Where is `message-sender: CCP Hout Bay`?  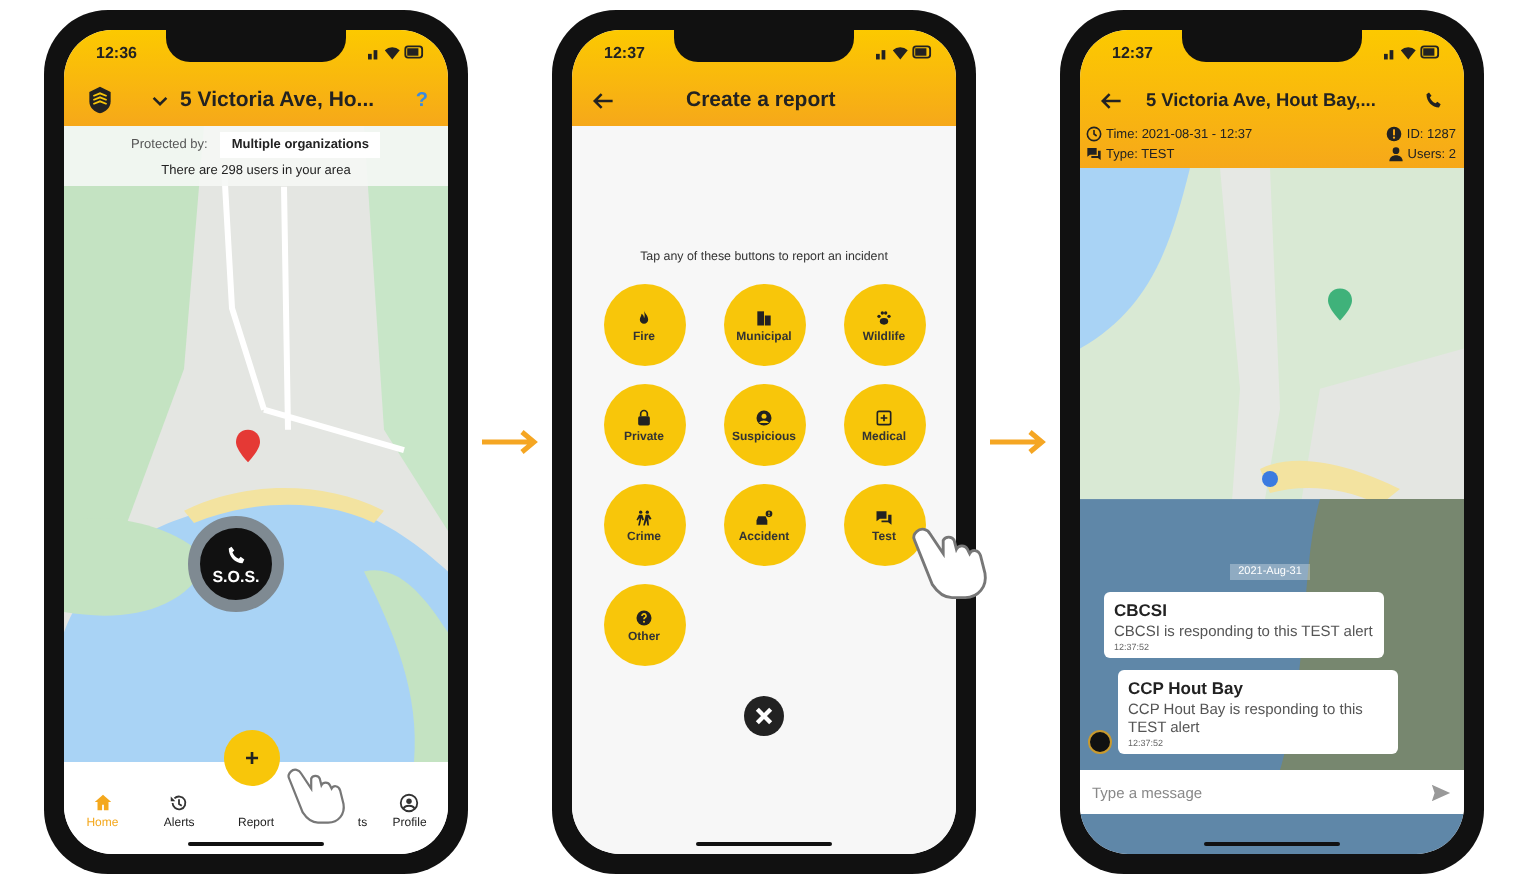
message-sender: CCP Hout Bay is located at coordinates (1186, 688).